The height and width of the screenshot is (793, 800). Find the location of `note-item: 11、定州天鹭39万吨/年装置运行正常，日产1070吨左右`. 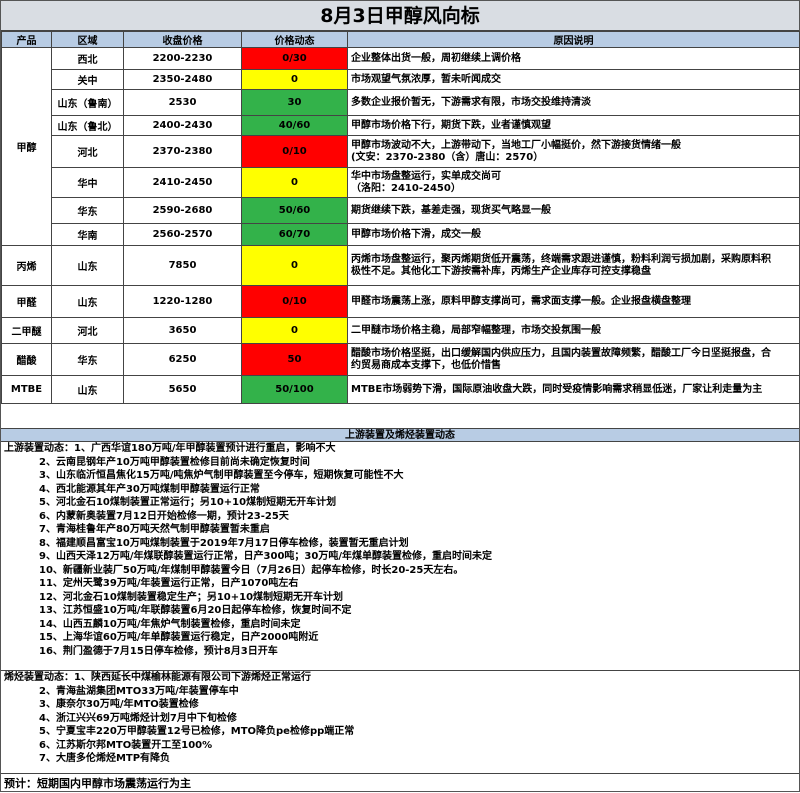

note-item: 11、定州天鹭39万吨/年装置运行正常，日产1070吨左右 is located at coordinates (169, 583).